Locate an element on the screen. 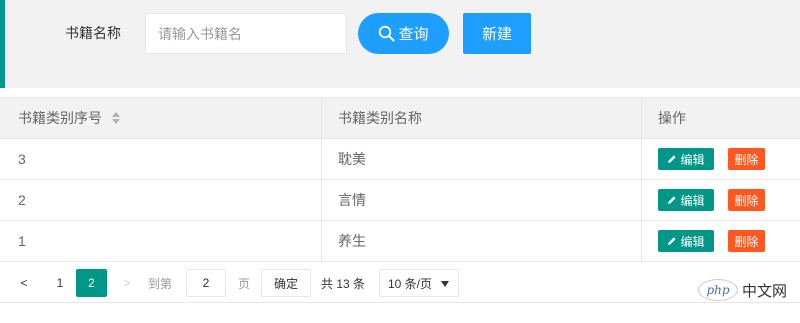 The width and height of the screenshot is (800, 323). total-count: 共 13 条 is located at coordinates (343, 283).